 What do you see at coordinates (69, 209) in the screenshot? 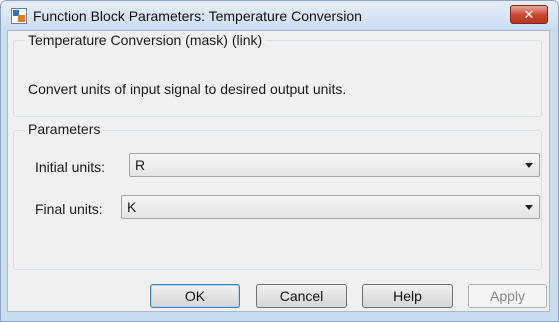
I see `final-units-label: Final units:` at bounding box center [69, 209].